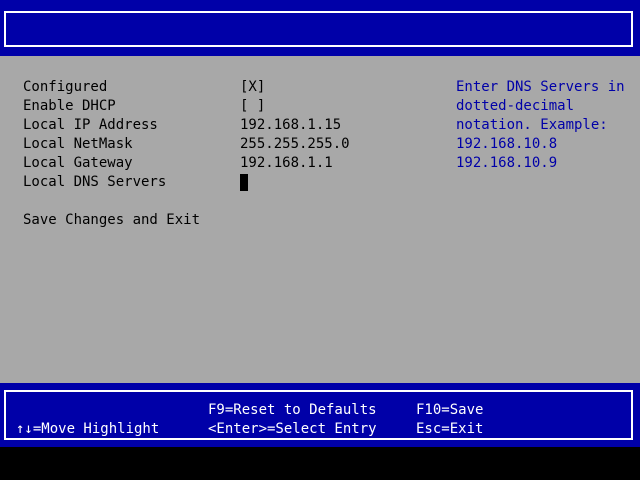  I want to click on enable-dhcp-label: Enable DHCP, so click(69, 106).